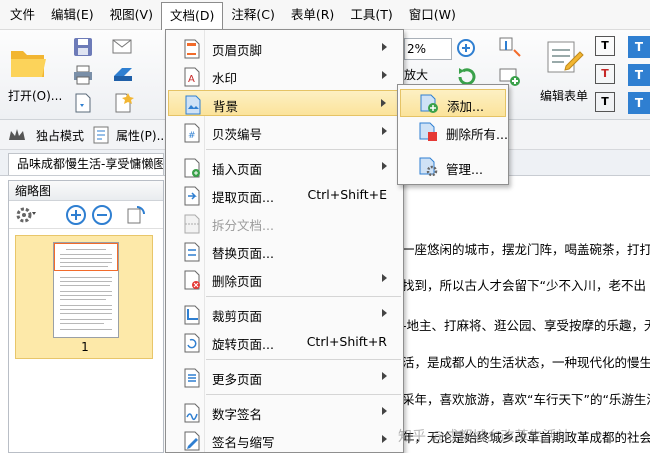  What do you see at coordinates (86, 290) in the screenshot?
I see `thumbnail-page-preview` at bounding box center [86, 290].